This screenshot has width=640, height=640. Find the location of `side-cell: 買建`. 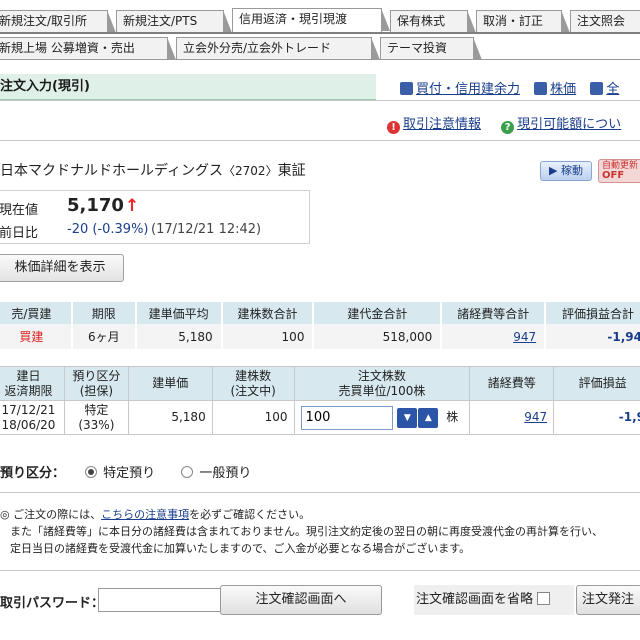

side-cell: 買建 is located at coordinates (36, 336).